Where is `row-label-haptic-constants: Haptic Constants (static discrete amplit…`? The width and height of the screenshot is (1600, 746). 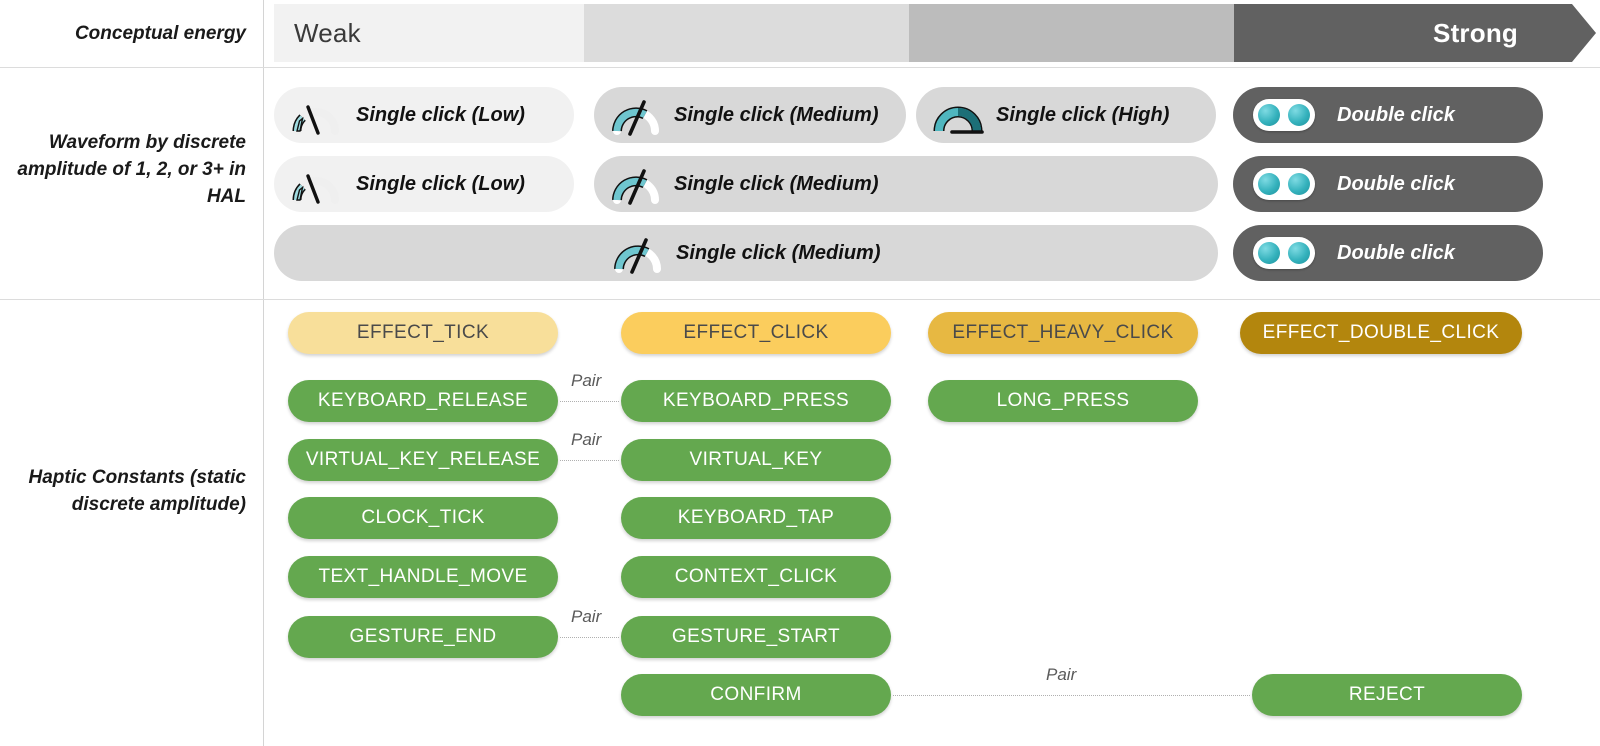 row-label-haptic-constants: Haptic Constants (static discrete amplit… is located at coordinates (137, 491).